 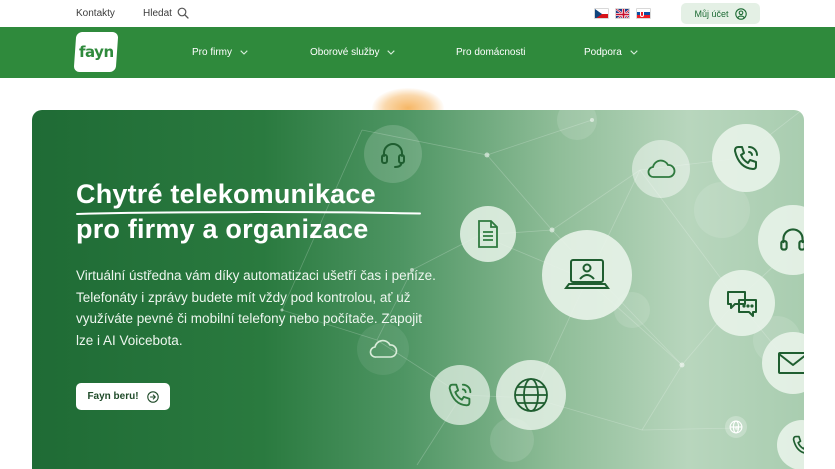 I want to click on hero-title-line1: Chytré telekomunikace, so click(x=226, y=194).